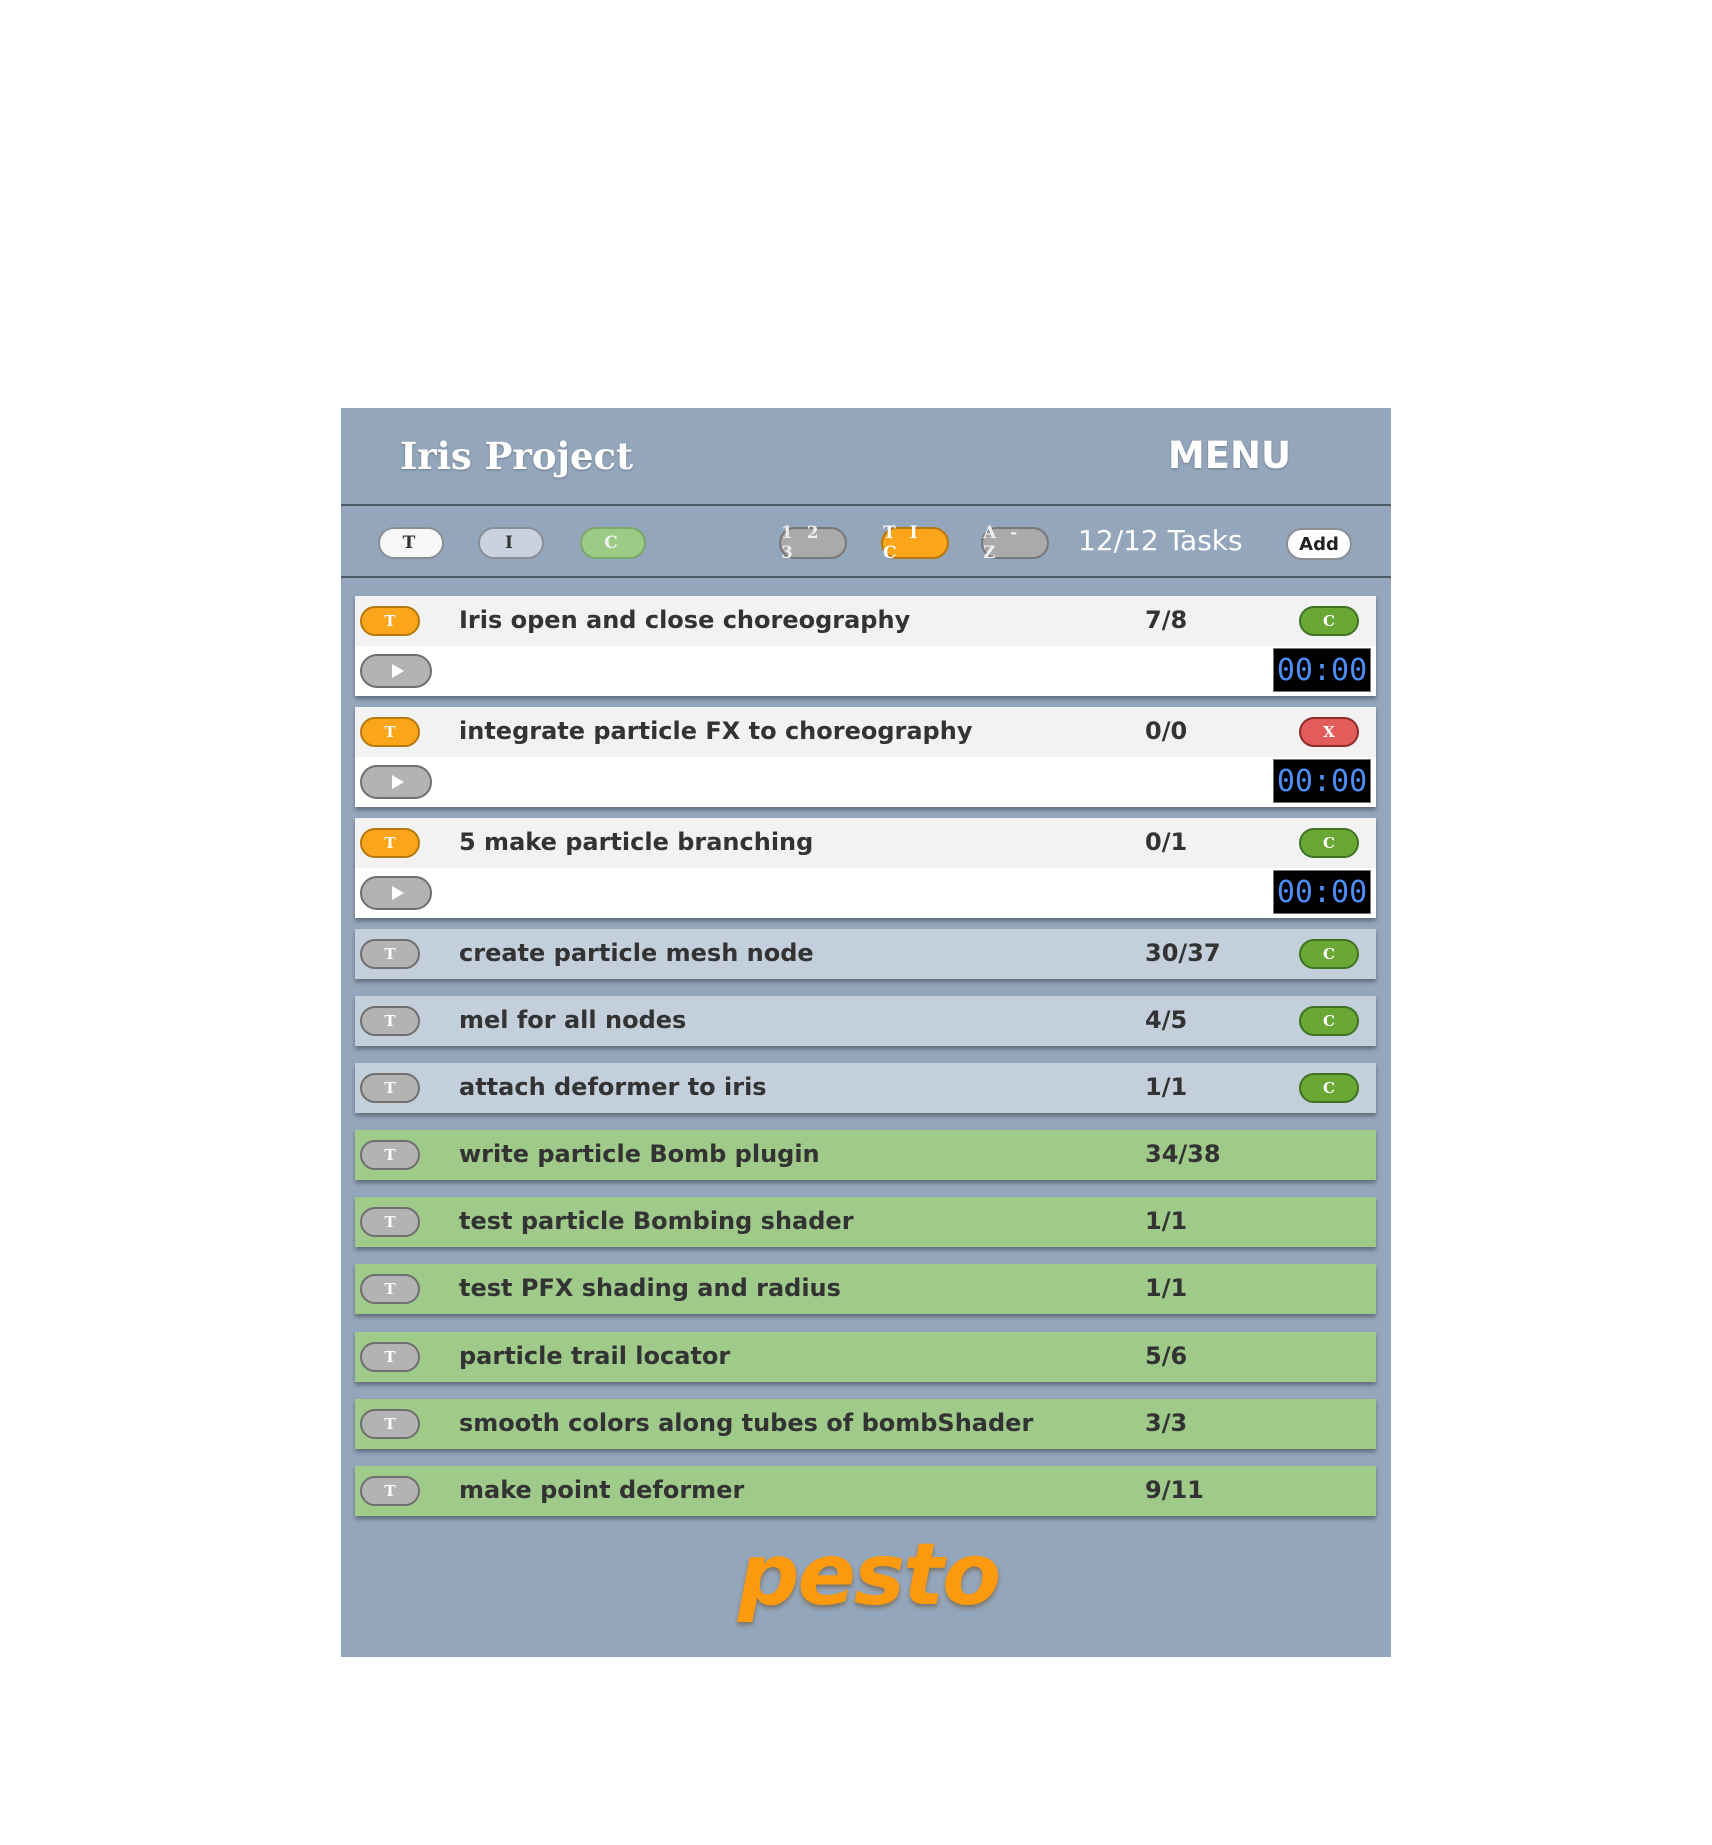  What do you see at coordinates (1319, 544) in the screenshot?
I see `add-task-button: Add` at bounding box center [1319, 544].